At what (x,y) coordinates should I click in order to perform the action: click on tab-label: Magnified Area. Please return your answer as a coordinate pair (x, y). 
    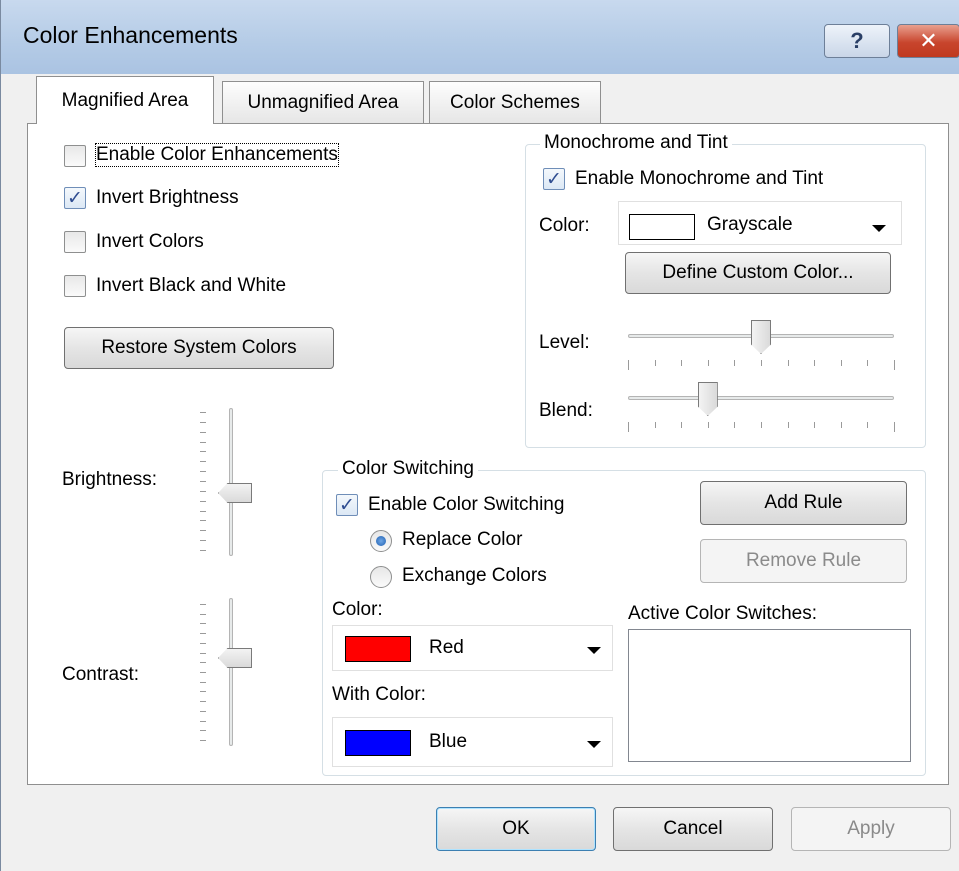
    Looking at the image, I should click on (125, 100).